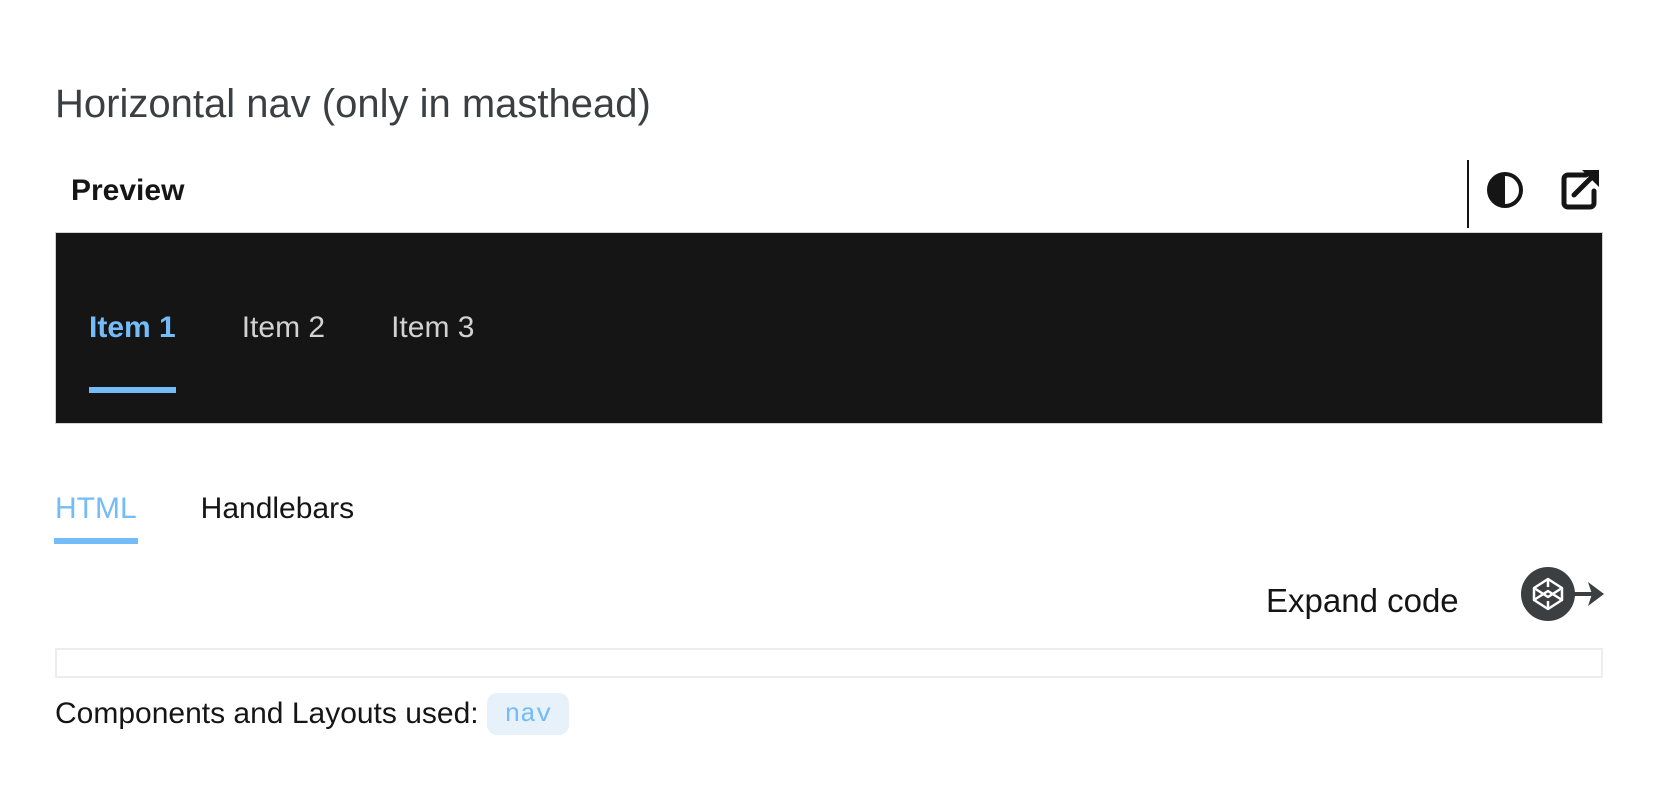 This screenshot has width=1656, height=792. What do you see at coordinates (528, 714) in the screenshot?
I see `component-badge-nav: nav` at bounding box center [528, 714].